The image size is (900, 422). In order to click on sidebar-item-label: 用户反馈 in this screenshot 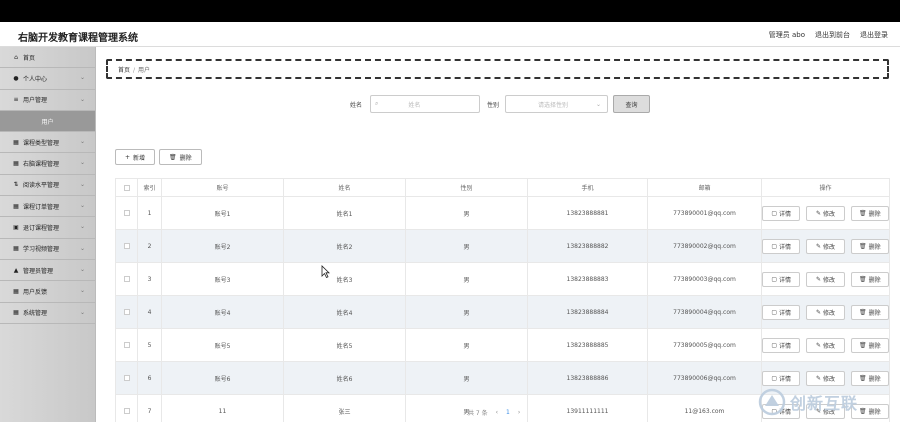, I will do `click(35, 292)`.